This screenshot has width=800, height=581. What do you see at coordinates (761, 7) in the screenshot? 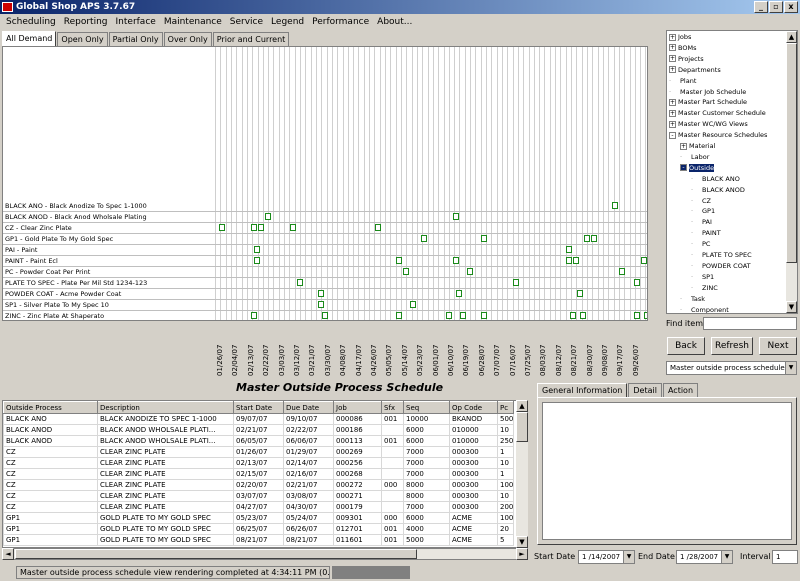
I see `minimize-button: _` at bounding box center [761, 7].